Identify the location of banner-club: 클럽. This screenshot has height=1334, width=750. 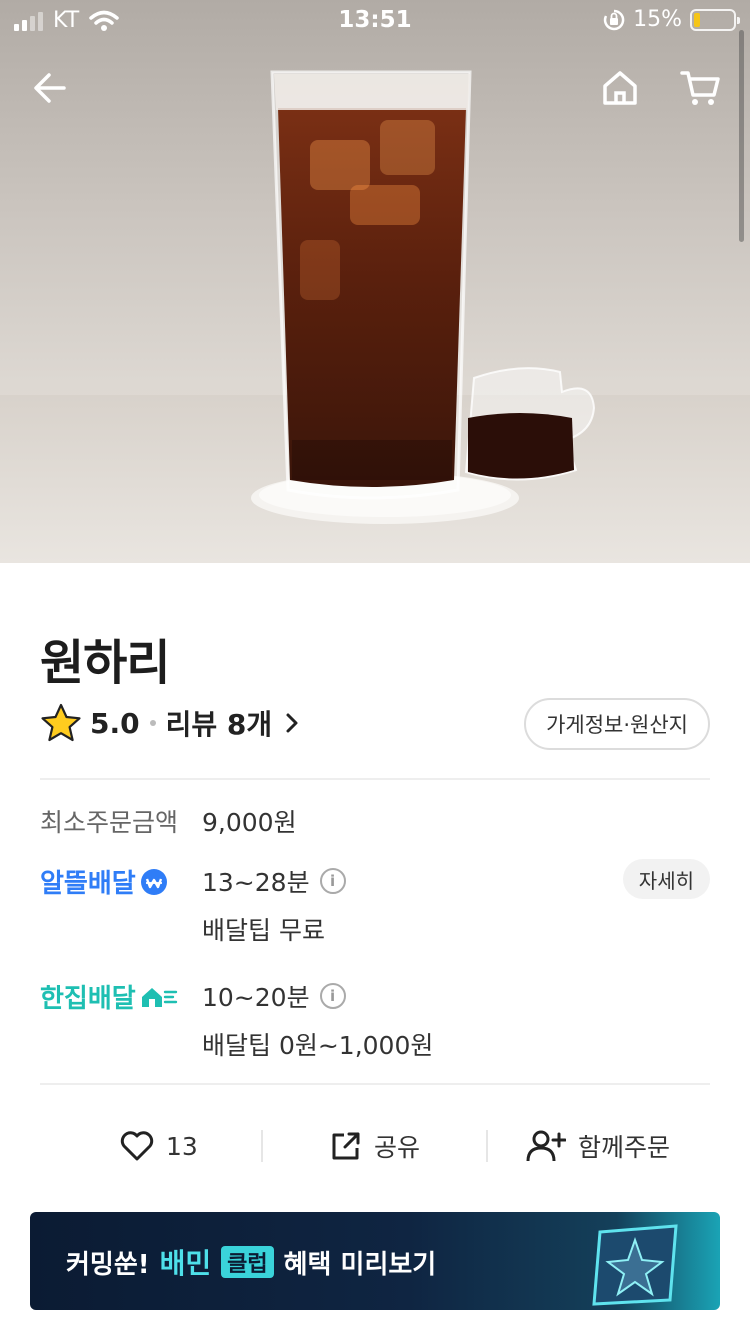
(247, 1262).